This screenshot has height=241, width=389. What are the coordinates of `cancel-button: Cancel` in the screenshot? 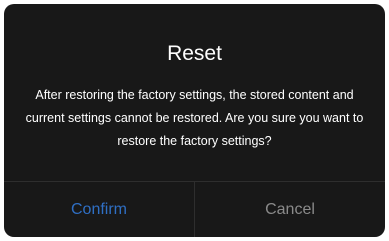 It's located at (290, 209).